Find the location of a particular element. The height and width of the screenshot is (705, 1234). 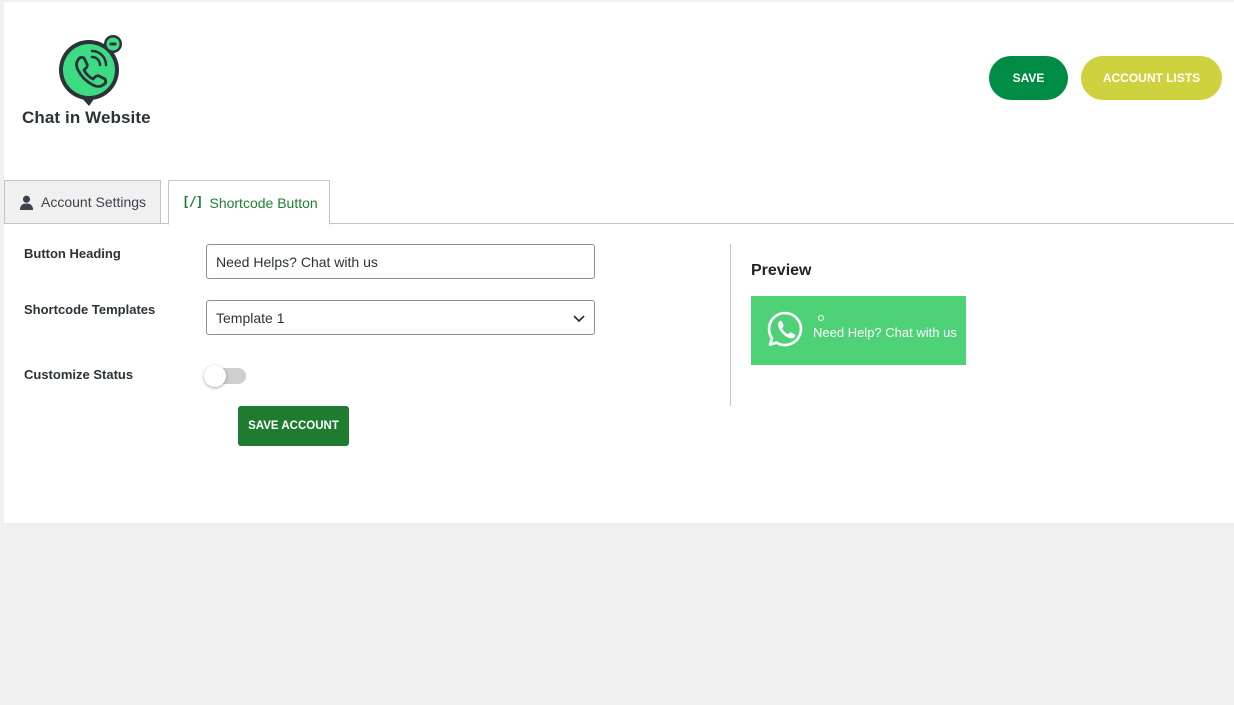

save-button: SAVE is located at coordinates (1028, 78).